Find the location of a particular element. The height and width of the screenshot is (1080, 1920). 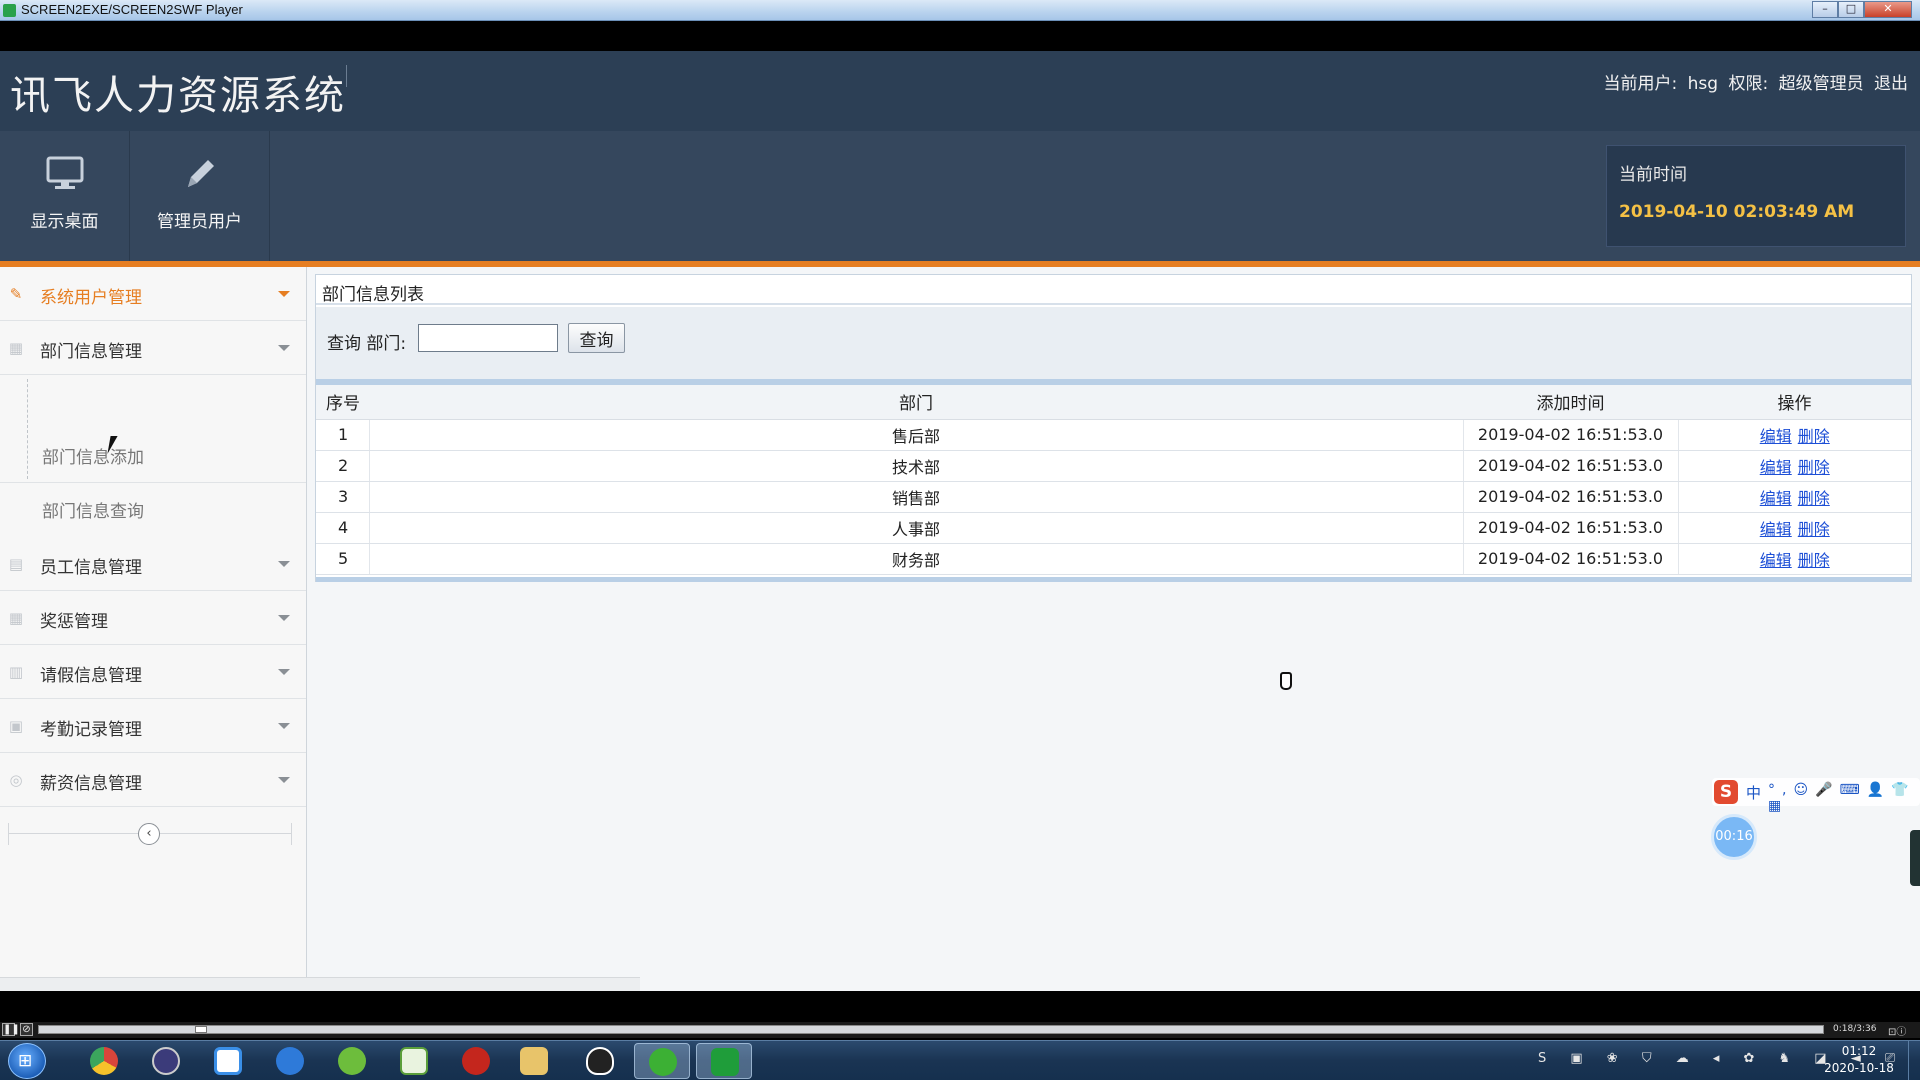

title-divider is located at coordinates (346, 76).